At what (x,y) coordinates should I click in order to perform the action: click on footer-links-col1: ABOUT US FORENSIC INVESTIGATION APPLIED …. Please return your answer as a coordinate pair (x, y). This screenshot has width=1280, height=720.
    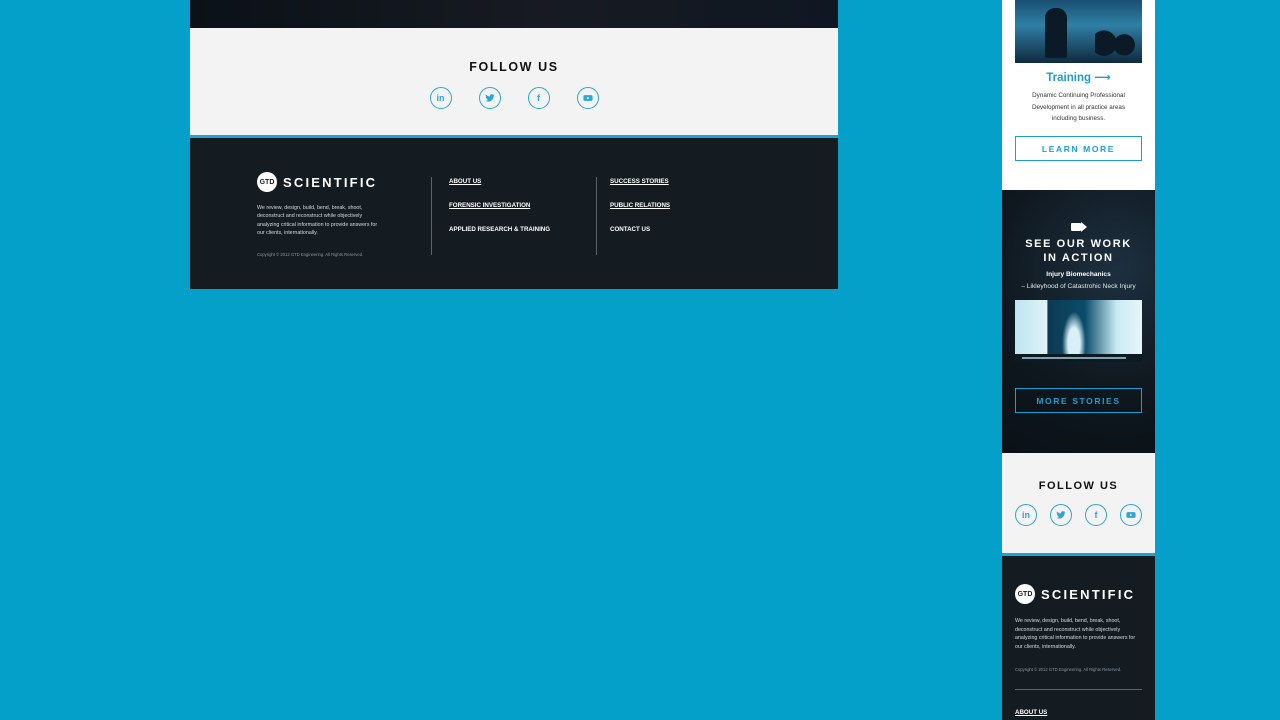
    Looking at the image, I should click on (499, 214).